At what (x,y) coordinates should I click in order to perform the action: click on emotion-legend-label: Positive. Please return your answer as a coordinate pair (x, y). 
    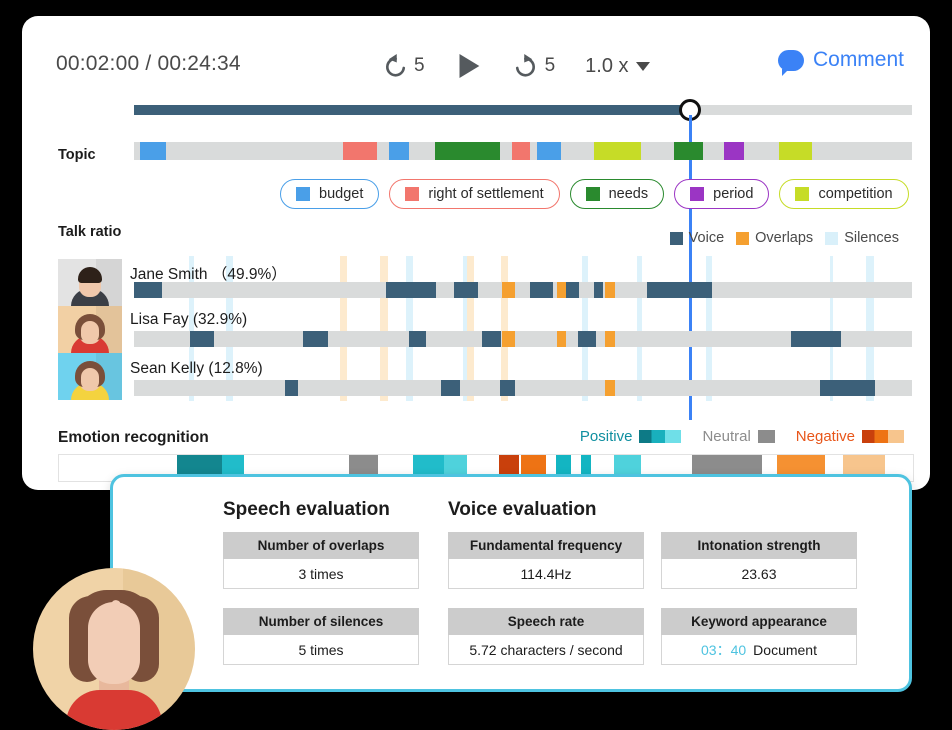
    Looking at the image, I should click on (606, 436).